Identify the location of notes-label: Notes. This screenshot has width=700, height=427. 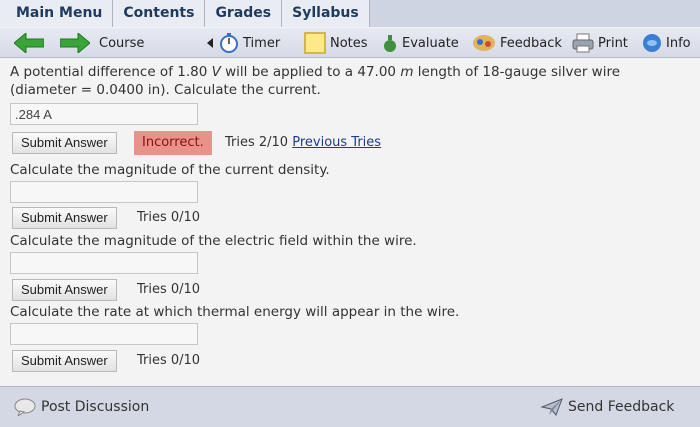
(349, 43).